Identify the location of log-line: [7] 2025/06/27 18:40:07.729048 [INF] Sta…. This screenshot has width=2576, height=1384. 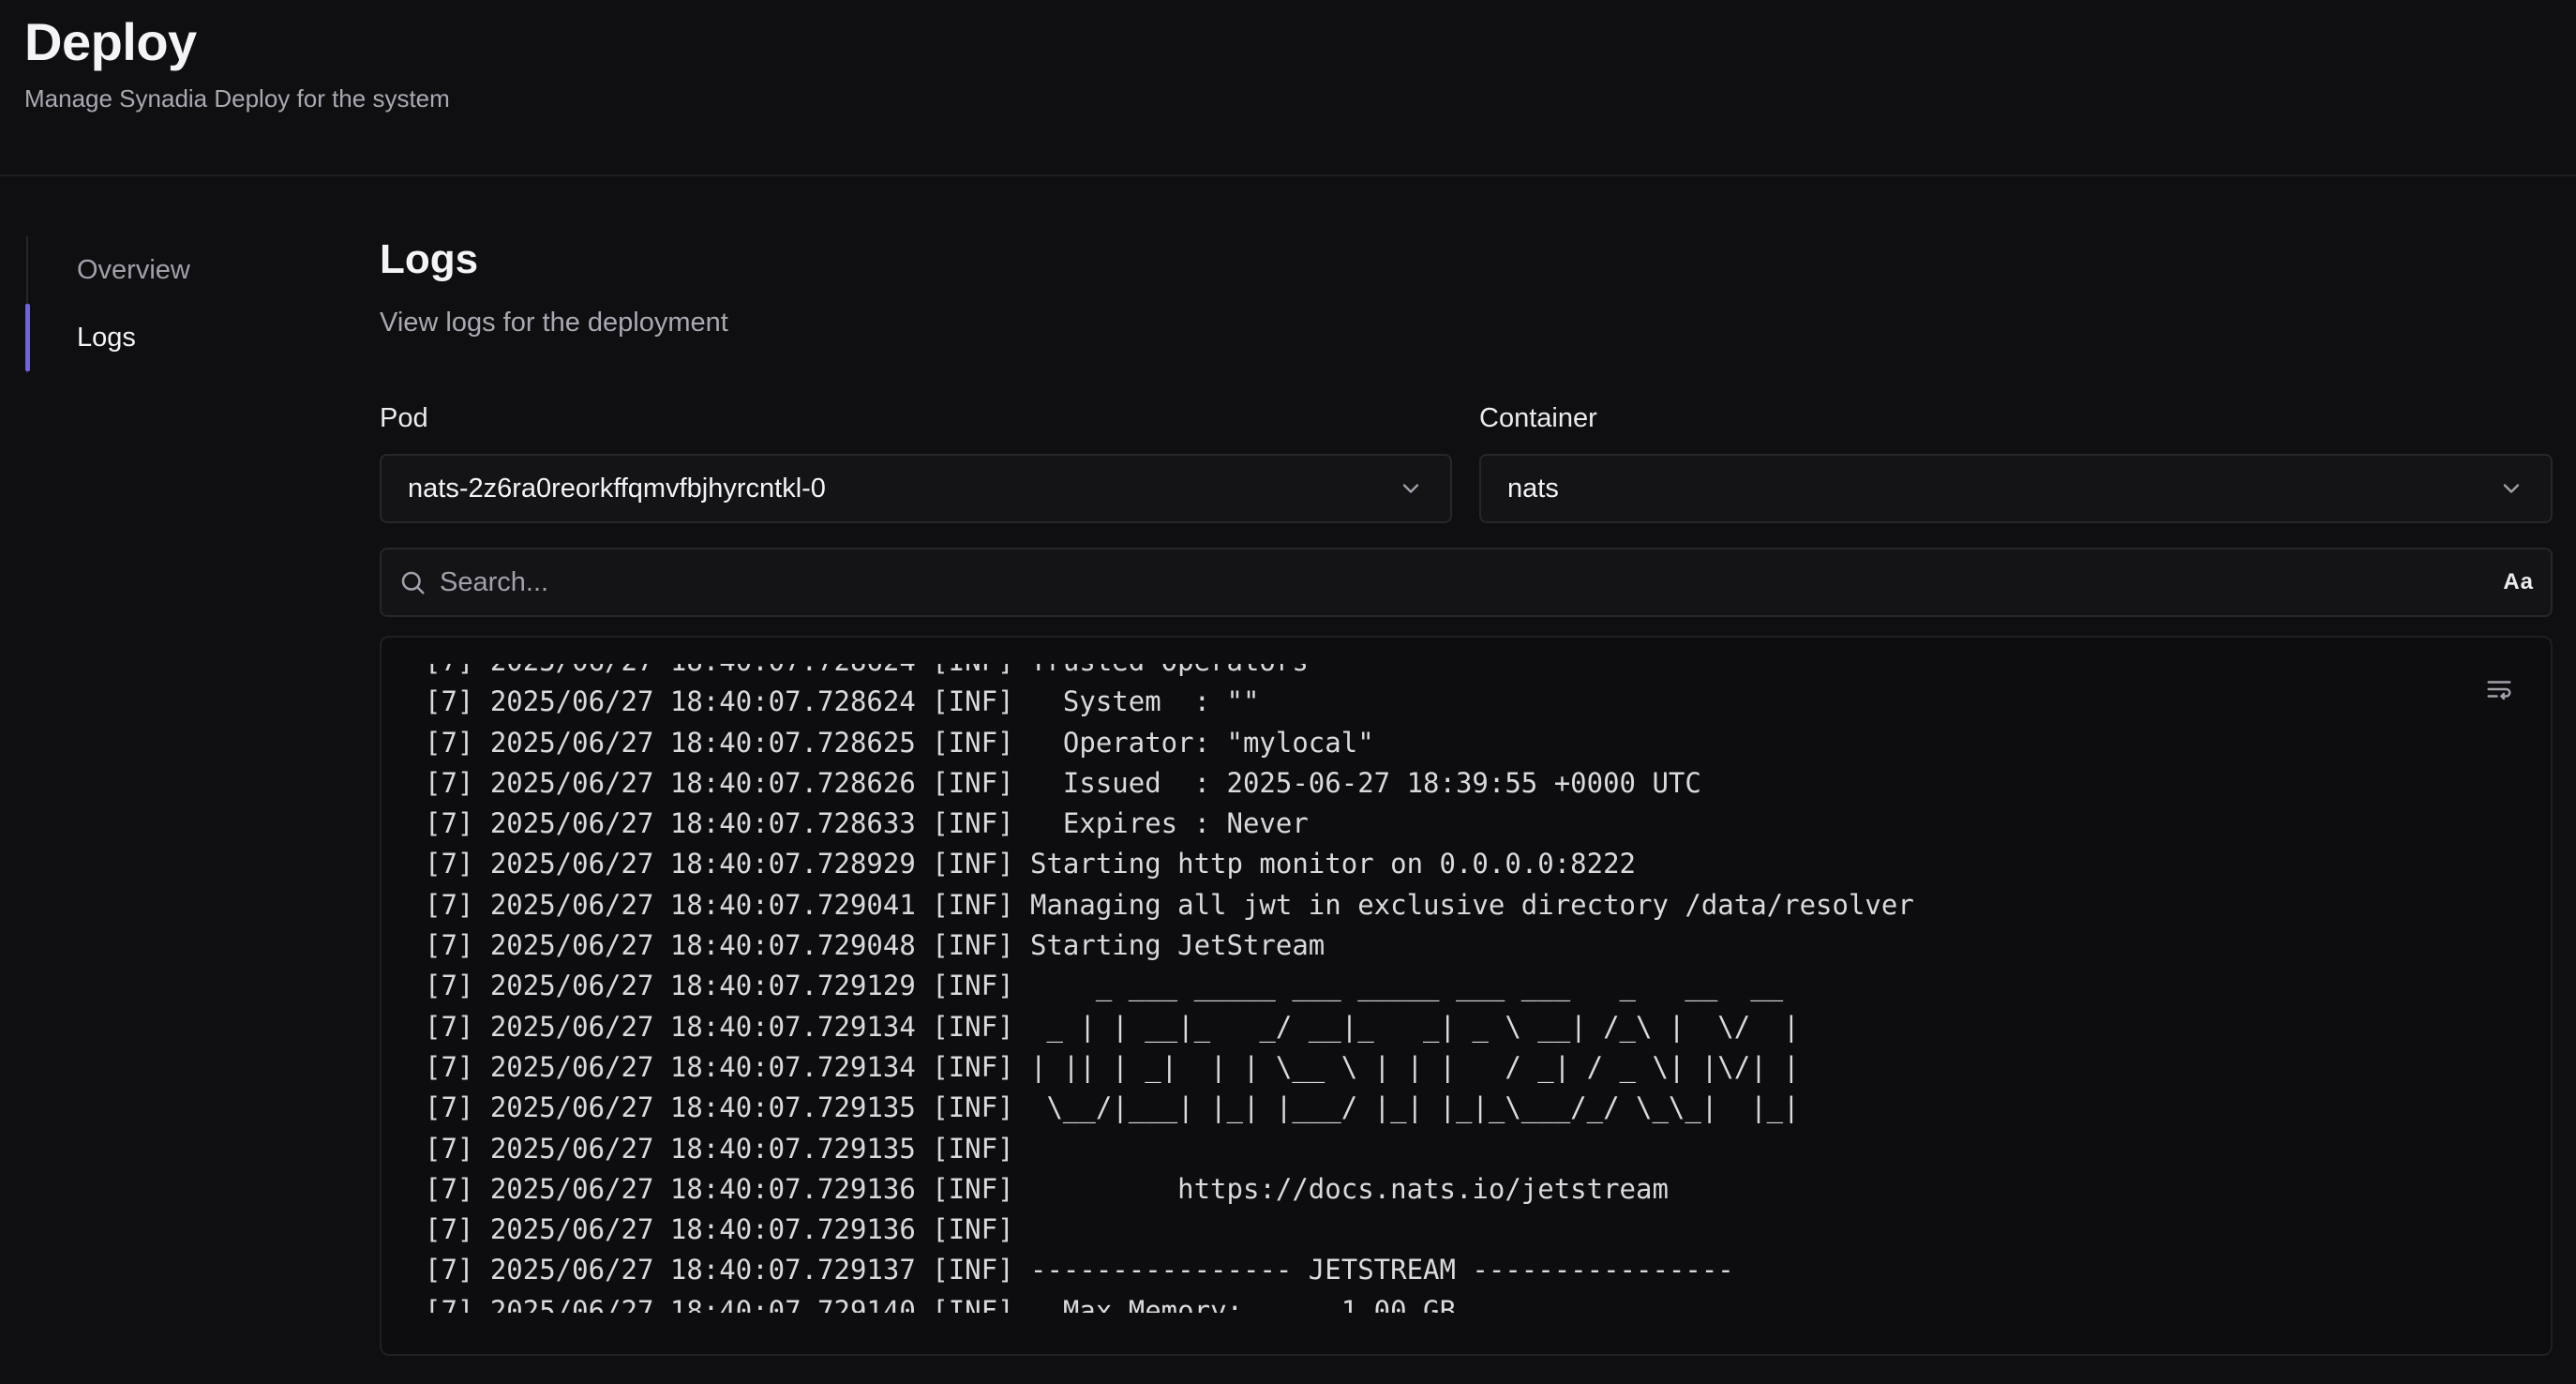
(875, 946).